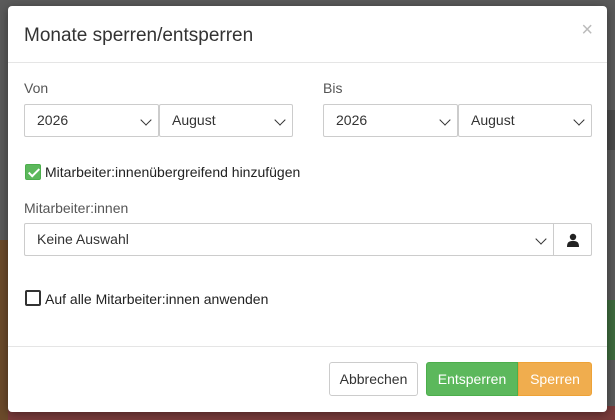  I want to click on von-year-select: 2026, so click(91, 120).